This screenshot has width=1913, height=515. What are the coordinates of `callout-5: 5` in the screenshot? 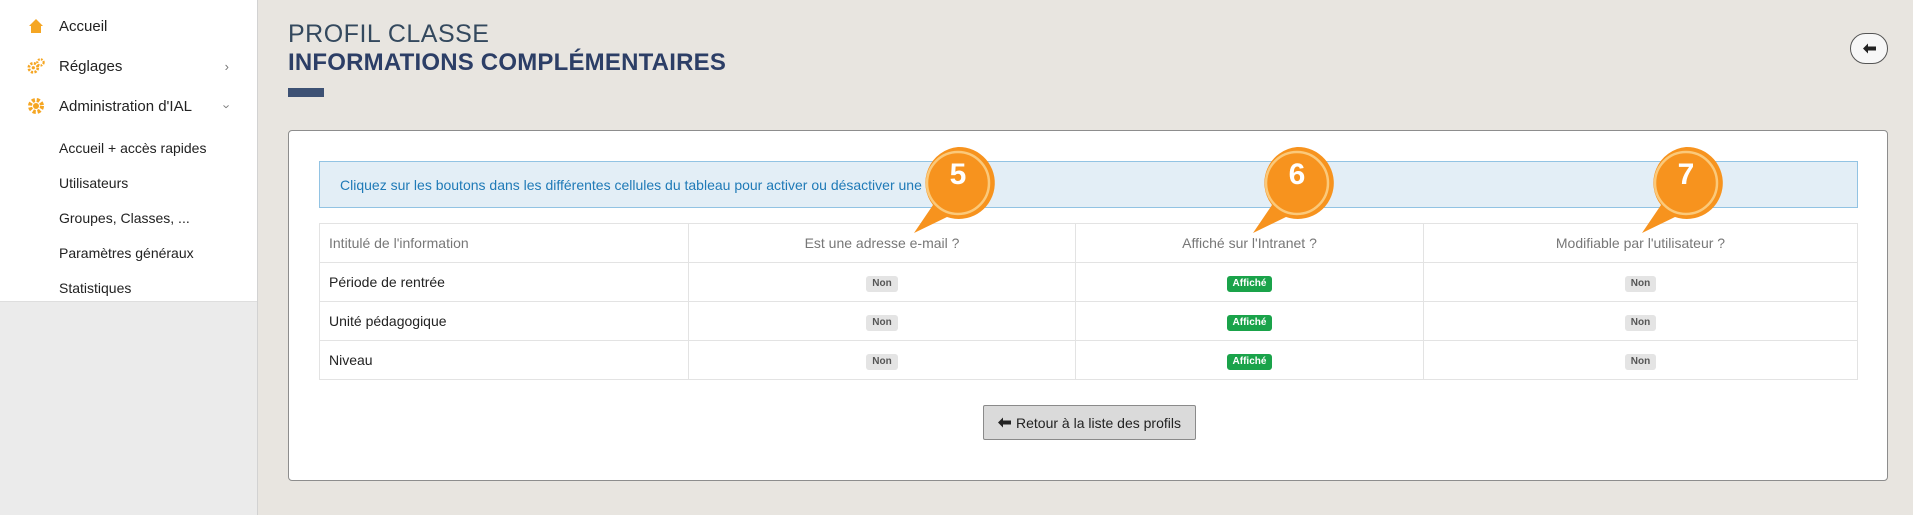 It's located at (956, 190).